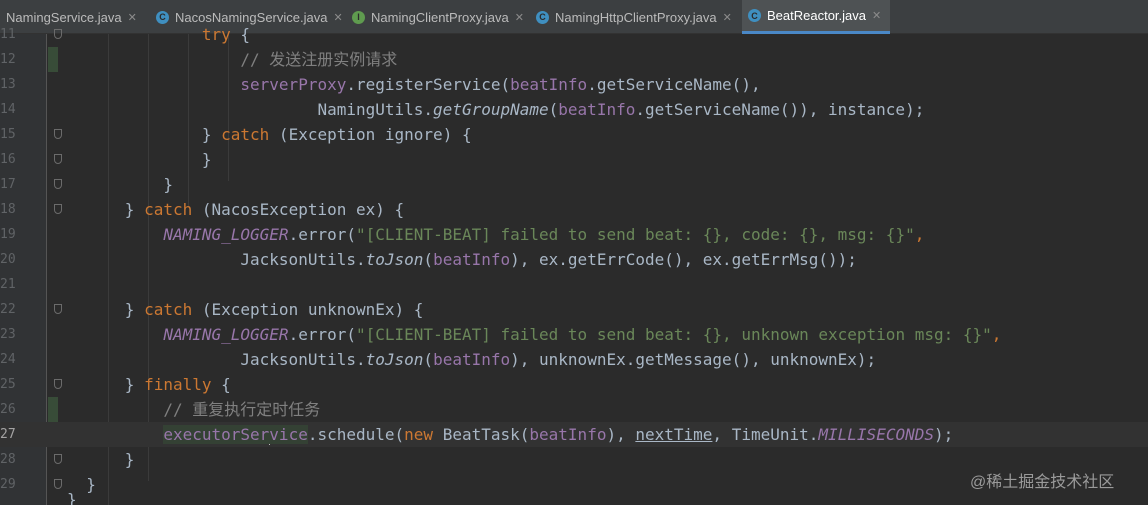 The height and width of the screenshot is (505, 1148). Describe the element at coordinates (574, 34) in the screenshot. I see `code-line: 11 try {` at that location.